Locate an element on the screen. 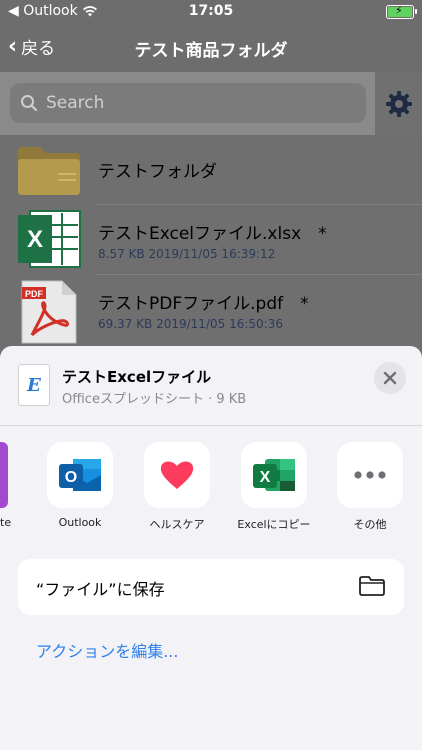 The image size is (422, 750). share-apps-row: te O Outlook ヘルスケア X Excelにコピー その他 is located at coordinates (211, 492).